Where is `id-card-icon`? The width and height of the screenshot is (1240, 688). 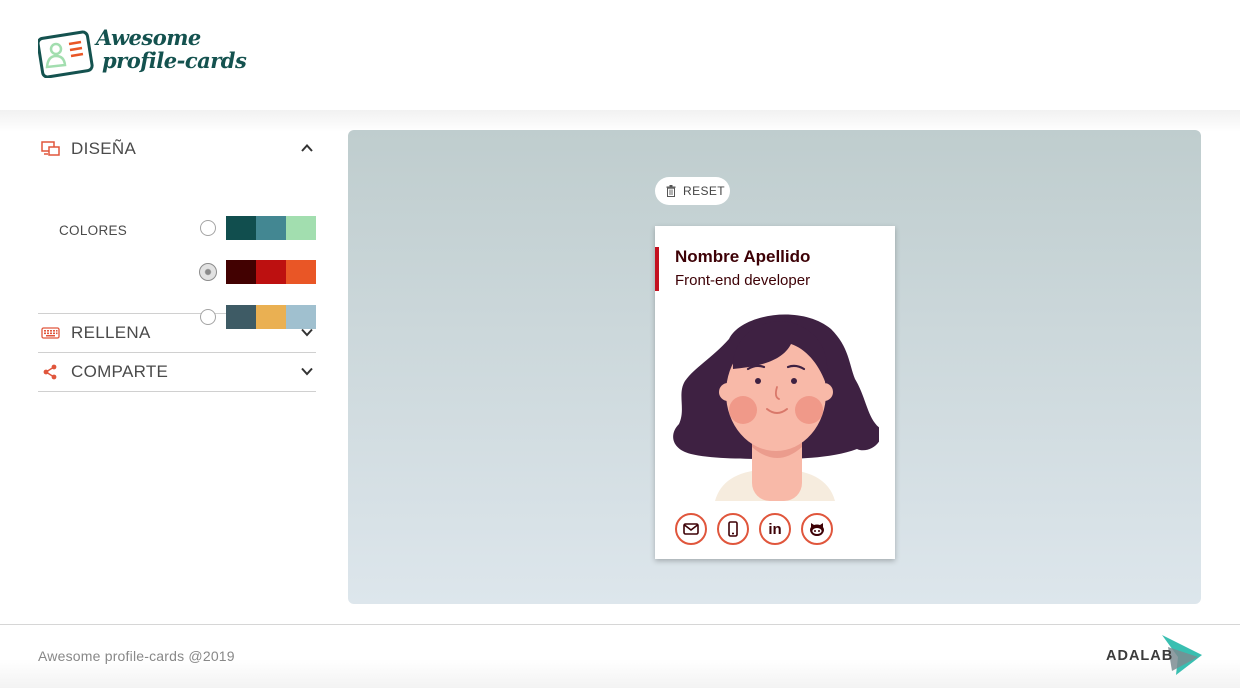 id-card-icon is located at coordinates (66, 54).